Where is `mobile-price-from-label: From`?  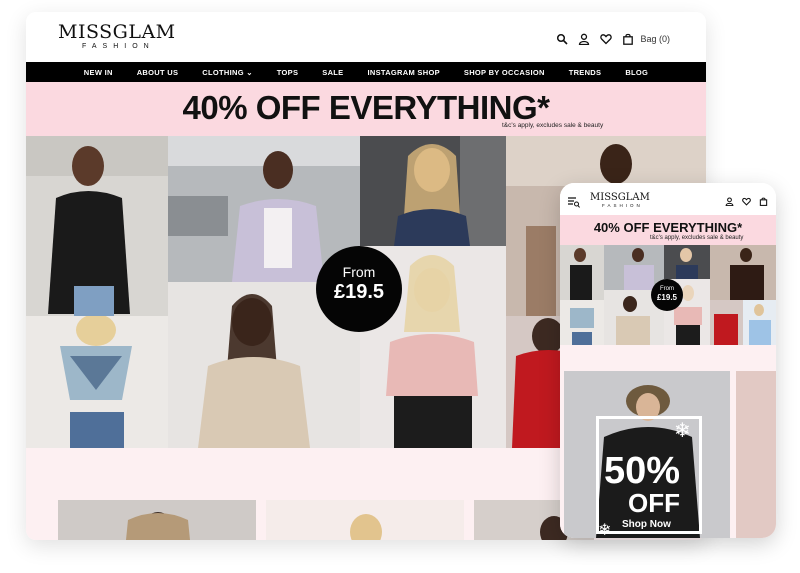 mobile-price-from-label: From is located at coordinates (667, 289).